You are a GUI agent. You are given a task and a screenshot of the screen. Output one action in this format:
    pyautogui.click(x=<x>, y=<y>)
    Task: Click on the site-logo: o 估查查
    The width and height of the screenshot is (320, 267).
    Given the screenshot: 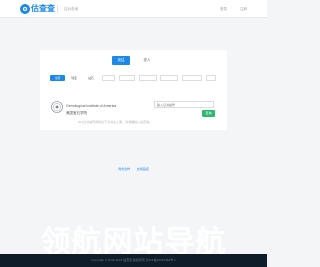 What is the action you would take?
    pyautogui.click(x=37, y=9)
    